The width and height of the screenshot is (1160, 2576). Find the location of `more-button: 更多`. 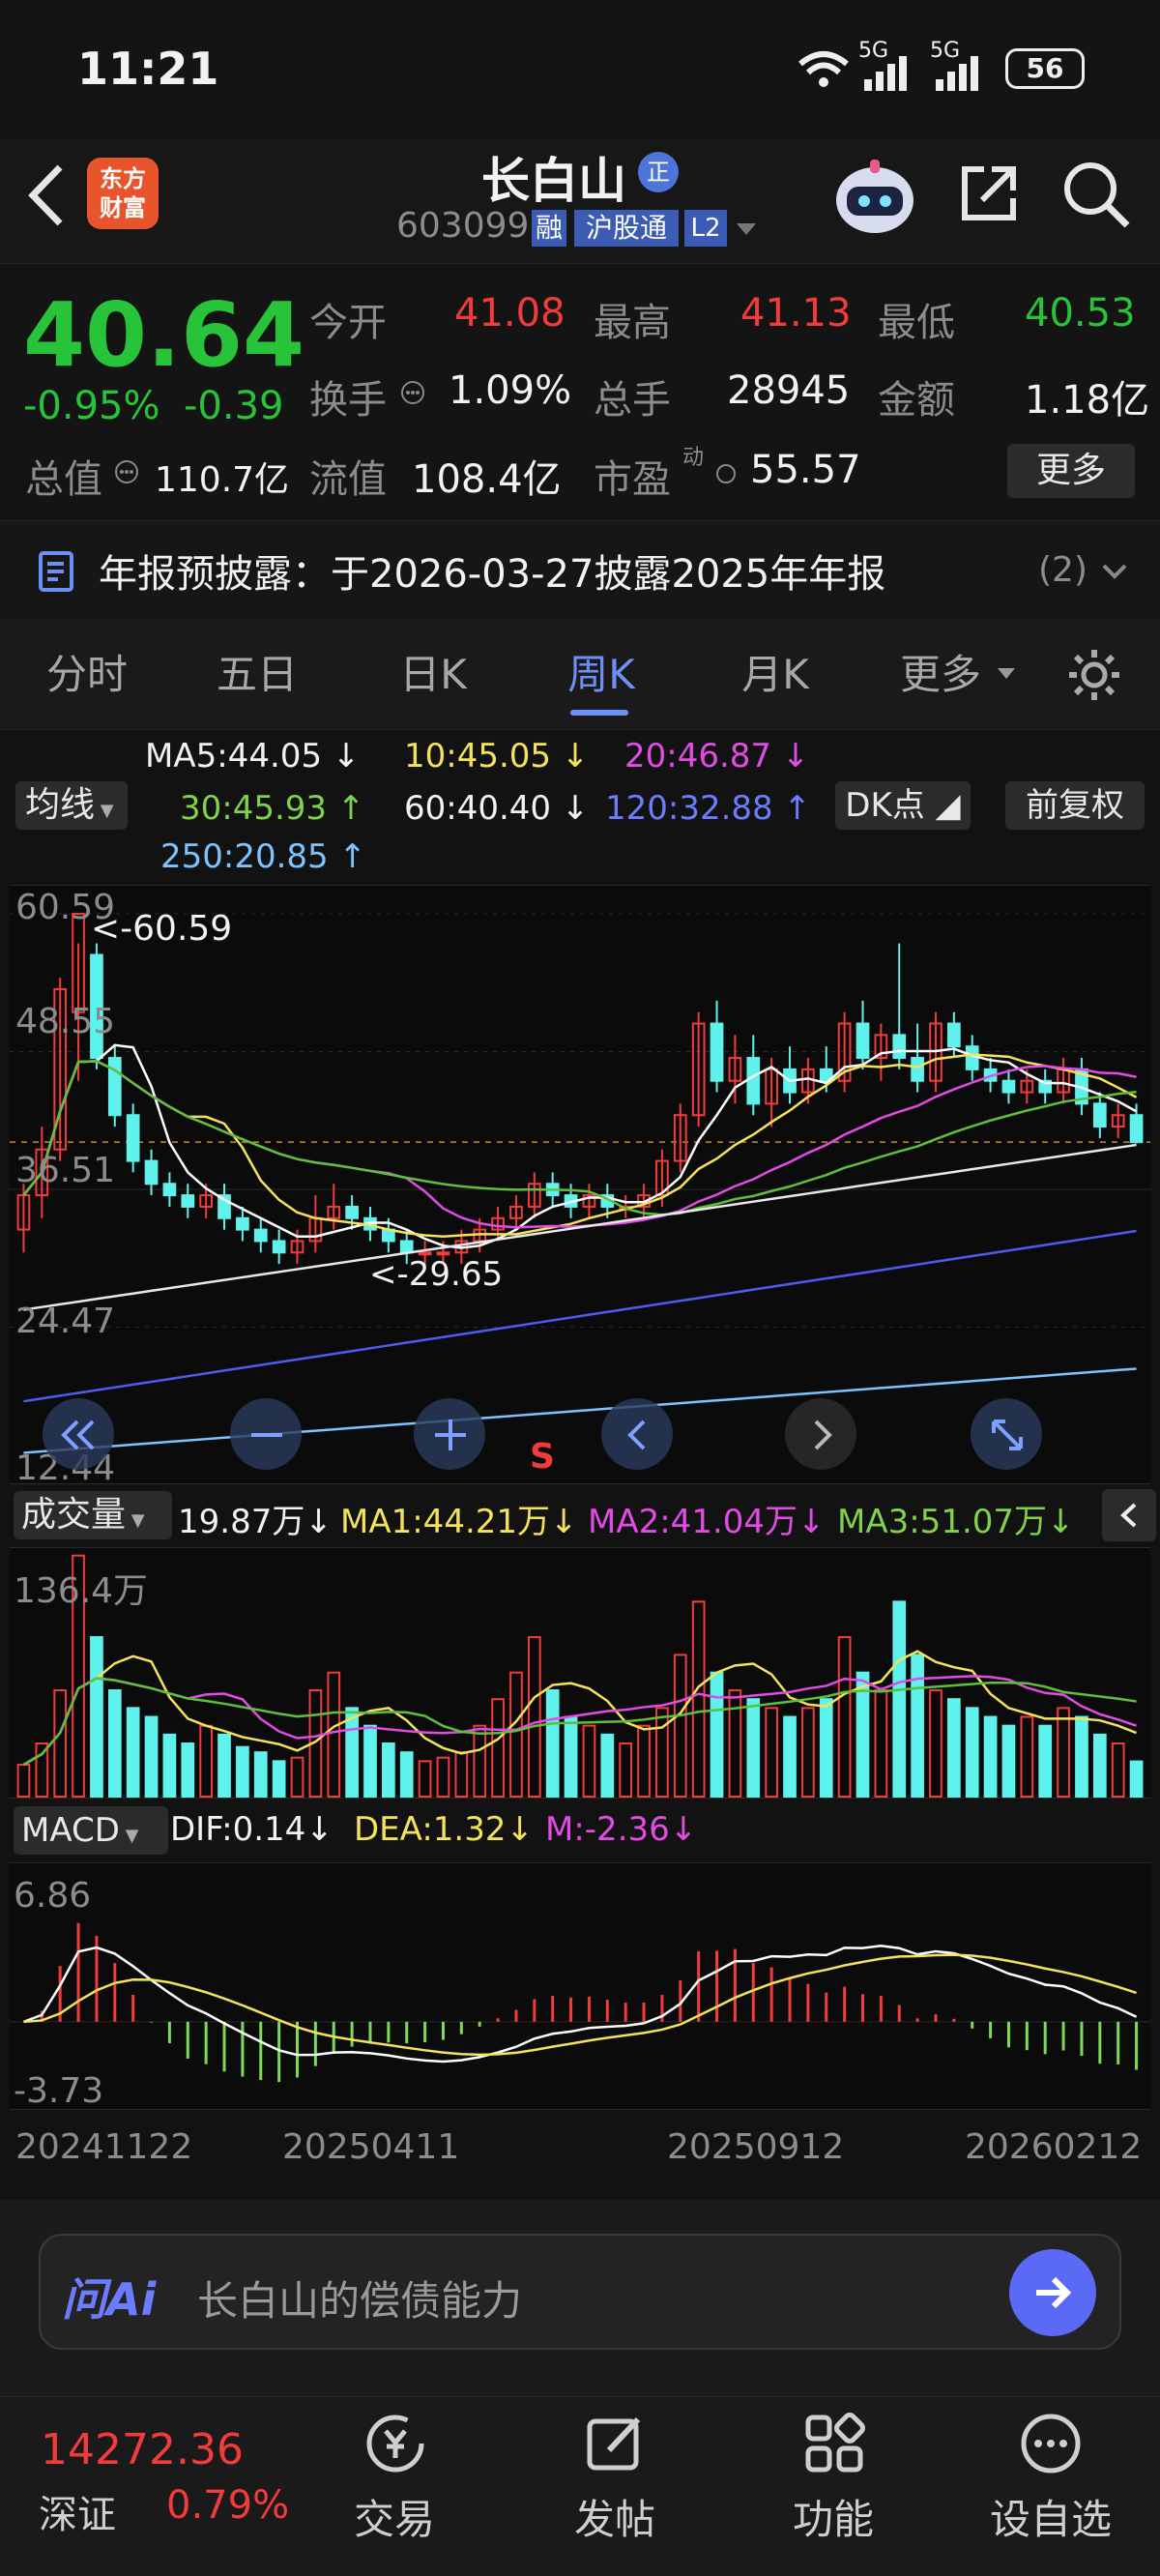

more-button: 更多 is located at coordinates (1071, 471).